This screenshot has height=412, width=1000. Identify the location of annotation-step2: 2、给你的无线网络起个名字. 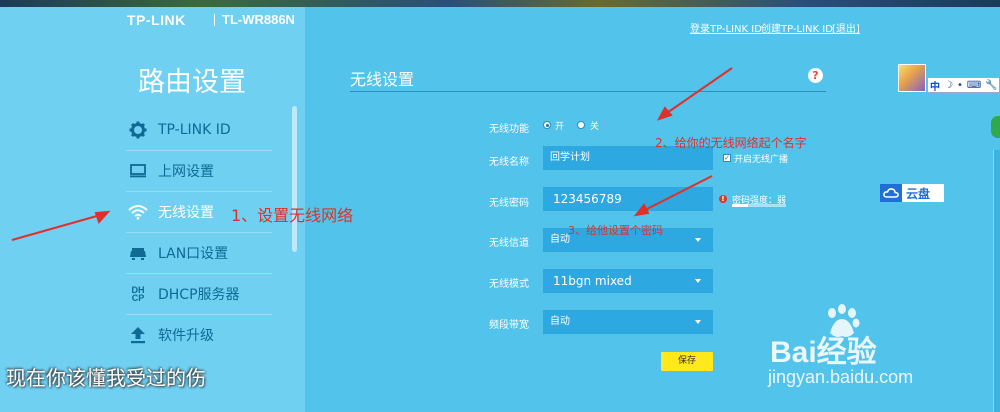
(731, 143).